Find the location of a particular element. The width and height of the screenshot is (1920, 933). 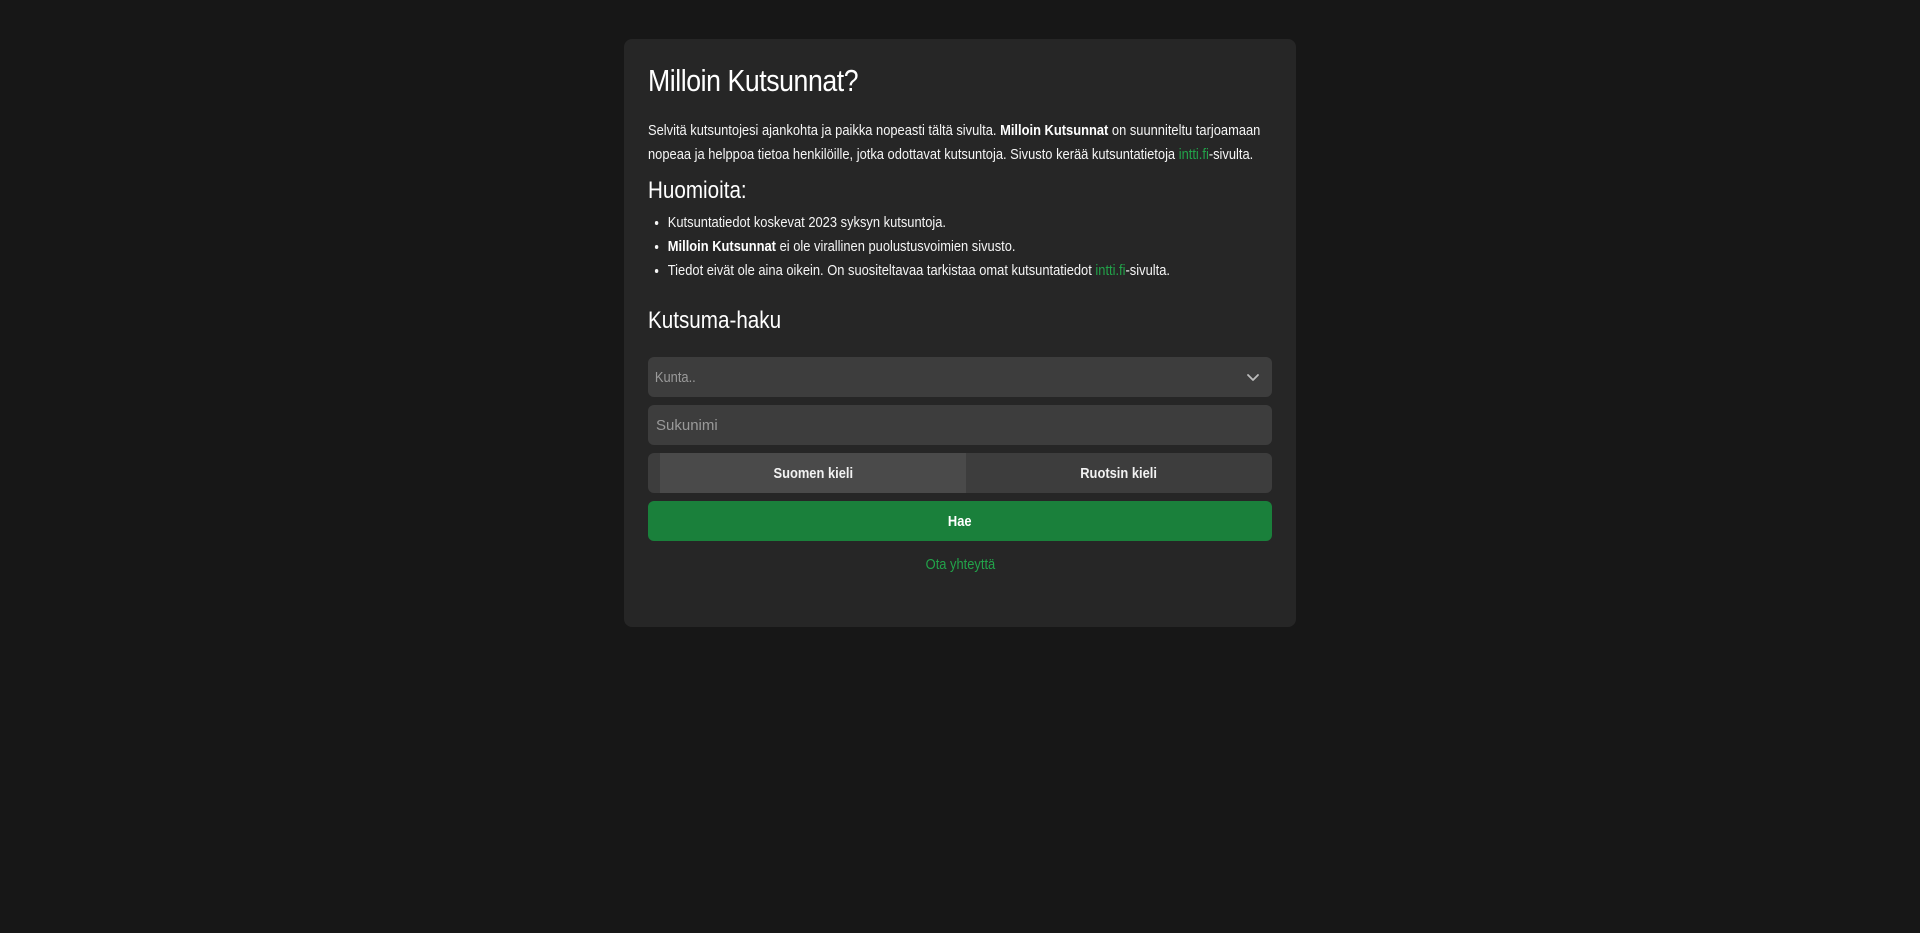

notes-item-2-brand: Milloin Kutsunnat is located at coordinates (721, 246).